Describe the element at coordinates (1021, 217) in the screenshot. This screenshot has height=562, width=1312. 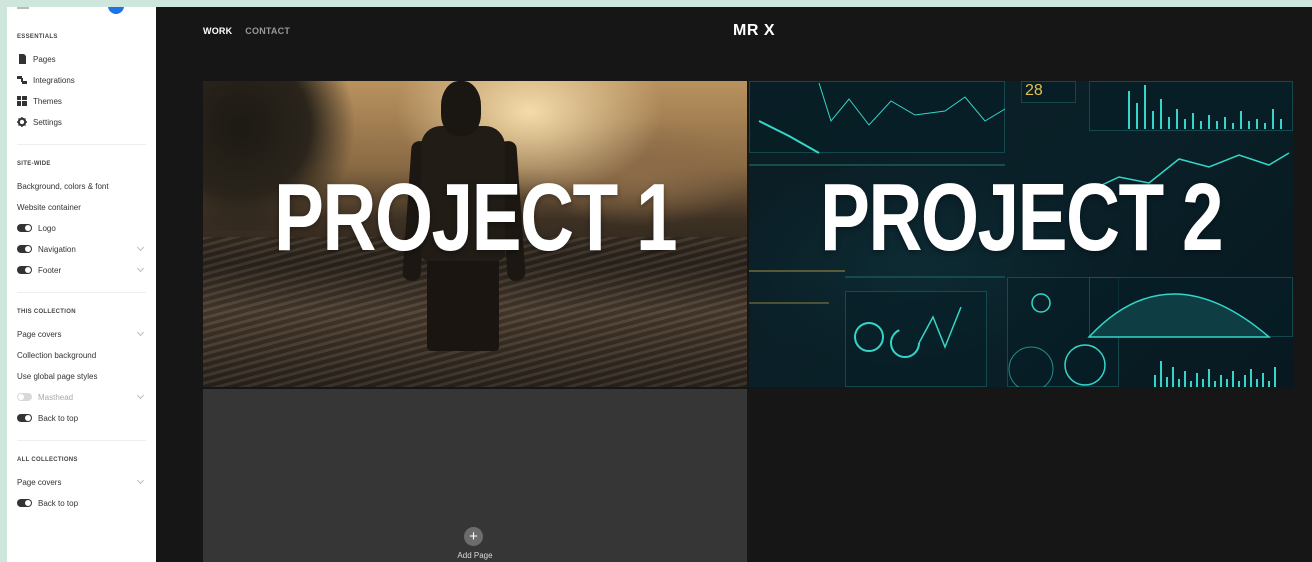
I see `project-2-title: PROJECT 2` at that location.